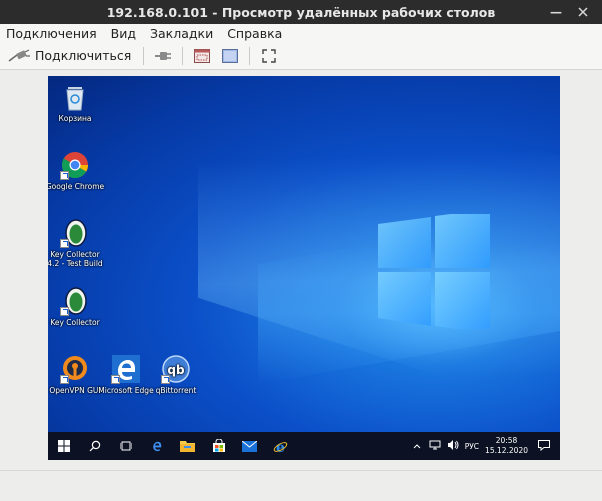 Image resolution: width=602 pixels, height=501 pixels. I want to click on plug-icon, so click(163, 55).